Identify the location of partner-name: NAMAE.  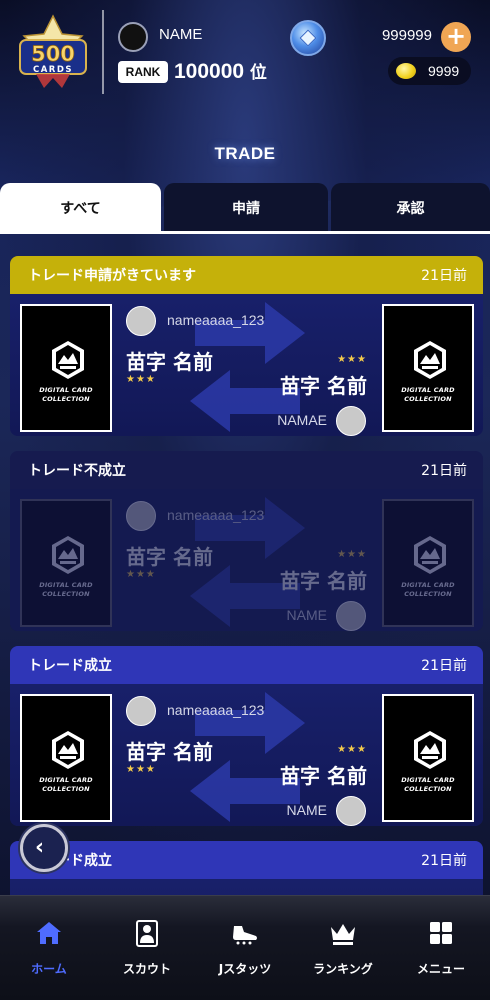
(302, 420).